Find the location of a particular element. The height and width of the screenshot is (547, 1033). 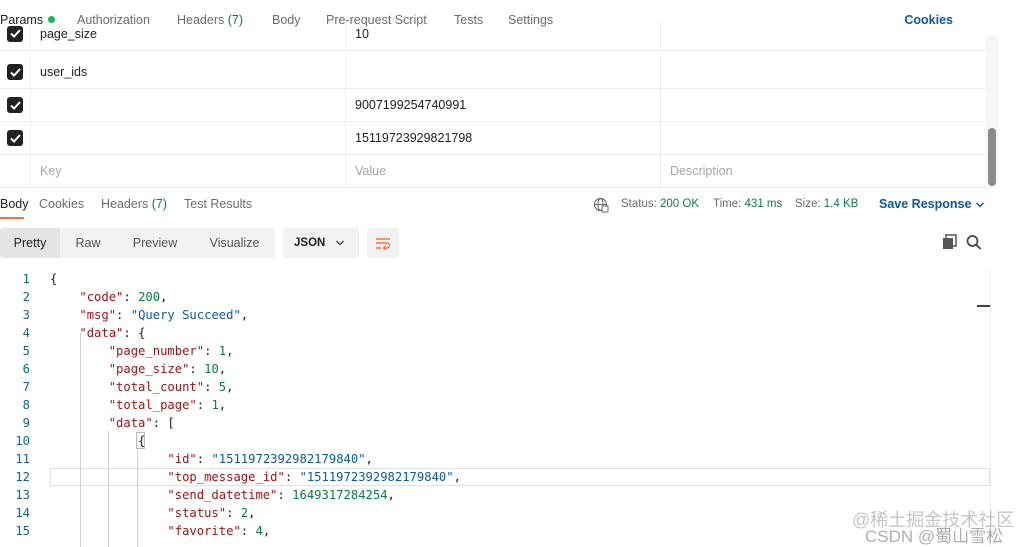

view-mode-group: Pretty Raw Preview Visualize is located at coordinates (137, 243).